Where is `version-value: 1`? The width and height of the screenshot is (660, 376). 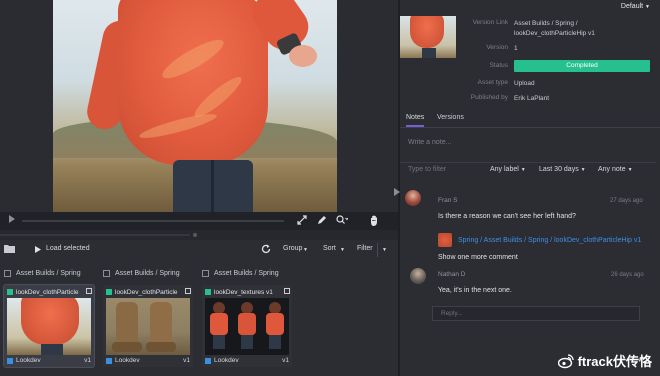 version-value: 1 is located at coordinates (516, 48).